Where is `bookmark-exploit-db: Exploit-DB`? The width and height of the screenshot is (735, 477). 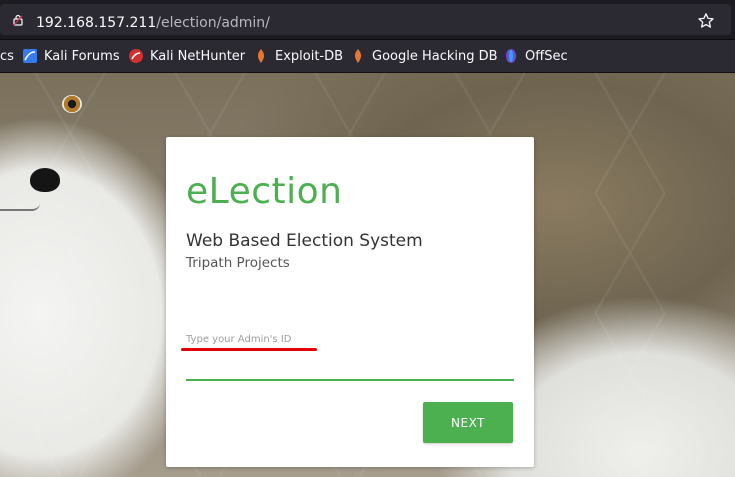
bookmark-exploit-db: Exploit-DB is located at coordinates (298, 56).